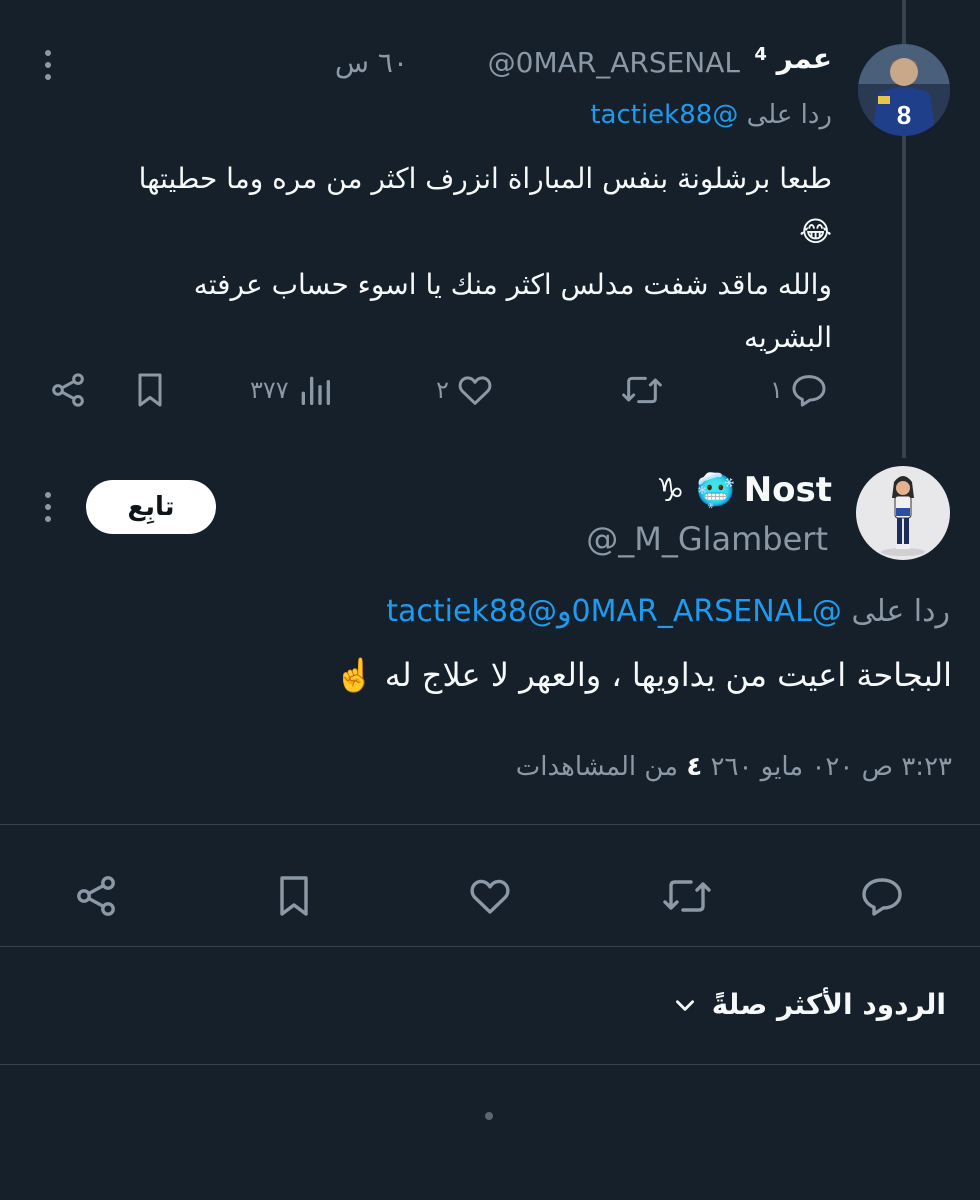 Image resolution: width=980 pixels, height=1200 pixels. Describe the element at coordinates (787, 490) in the screenshot. I see `display-name: Nost` at that location.